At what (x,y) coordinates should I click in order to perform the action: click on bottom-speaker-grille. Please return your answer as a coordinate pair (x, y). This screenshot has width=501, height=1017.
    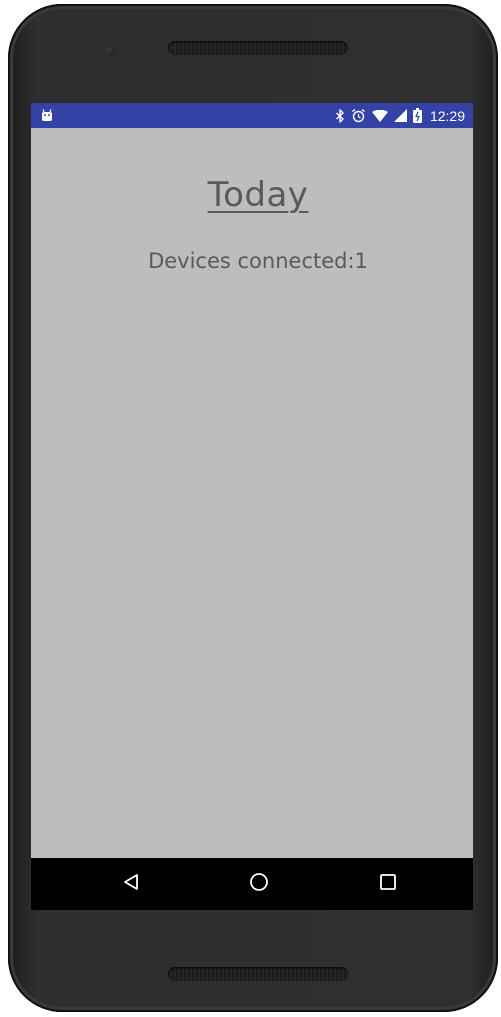
    Looking at the image, I should click on (258, 974).